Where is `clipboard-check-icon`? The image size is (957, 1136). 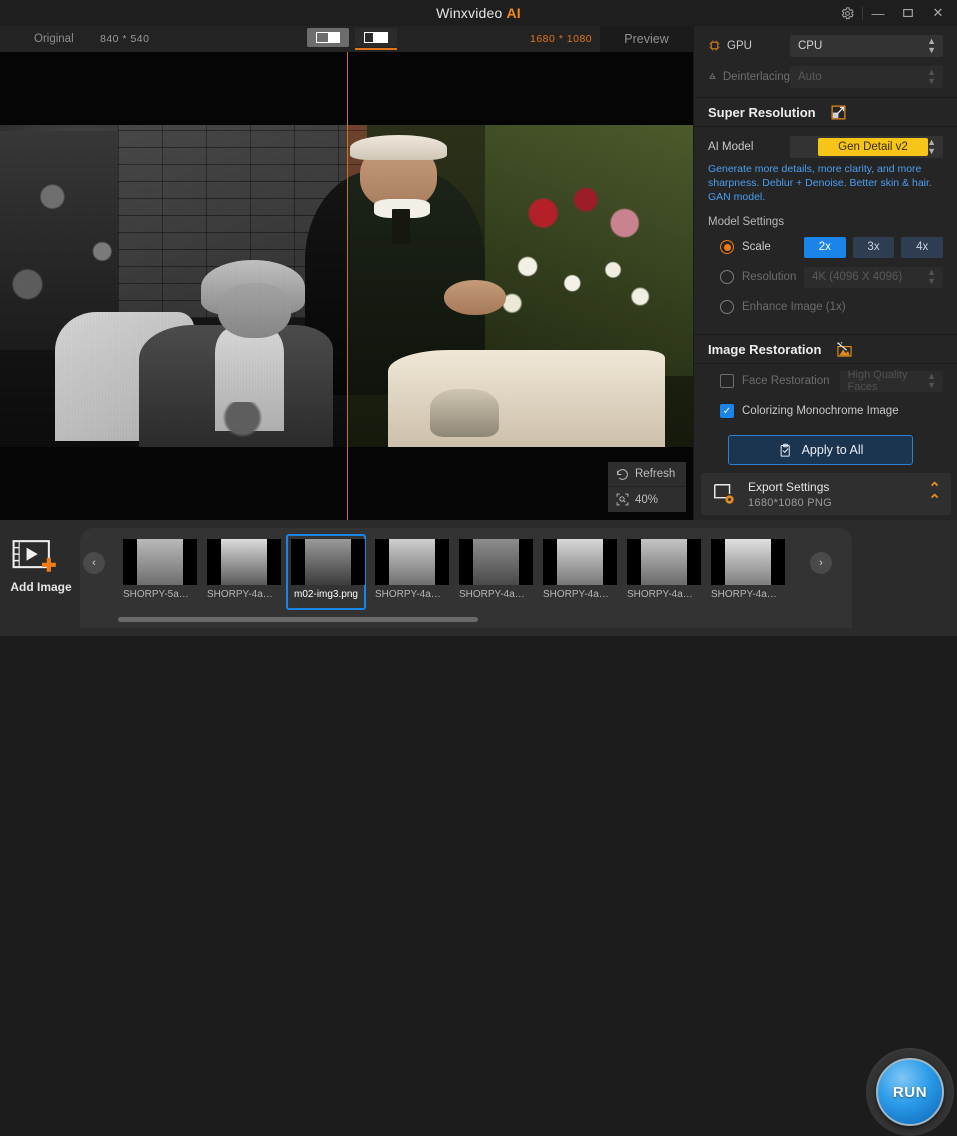 clipboard-check-icon is located at coordinates (785, 450).